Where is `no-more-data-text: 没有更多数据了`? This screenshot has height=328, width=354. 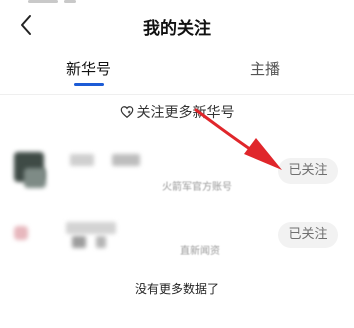 no-more-data-text: 没有更多数据了 is located at coordinates (176, 289).